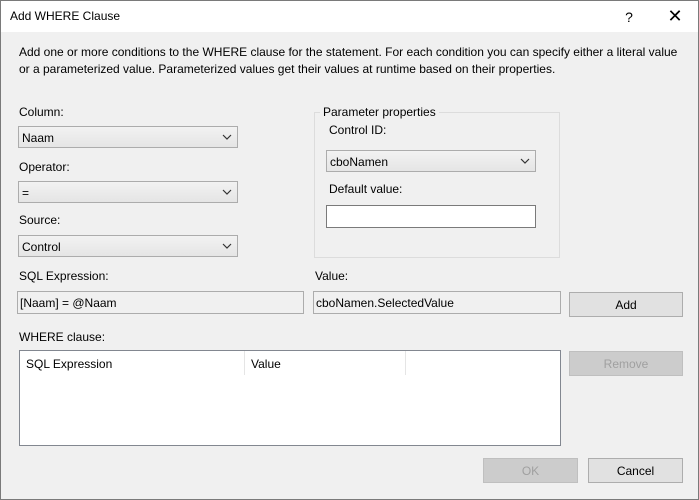 The image size is (699, 500). Describe the element at coordinates (68, 303) in the screenshot. I see `sql-expression-value: [Naam] = @Naam` at that location.